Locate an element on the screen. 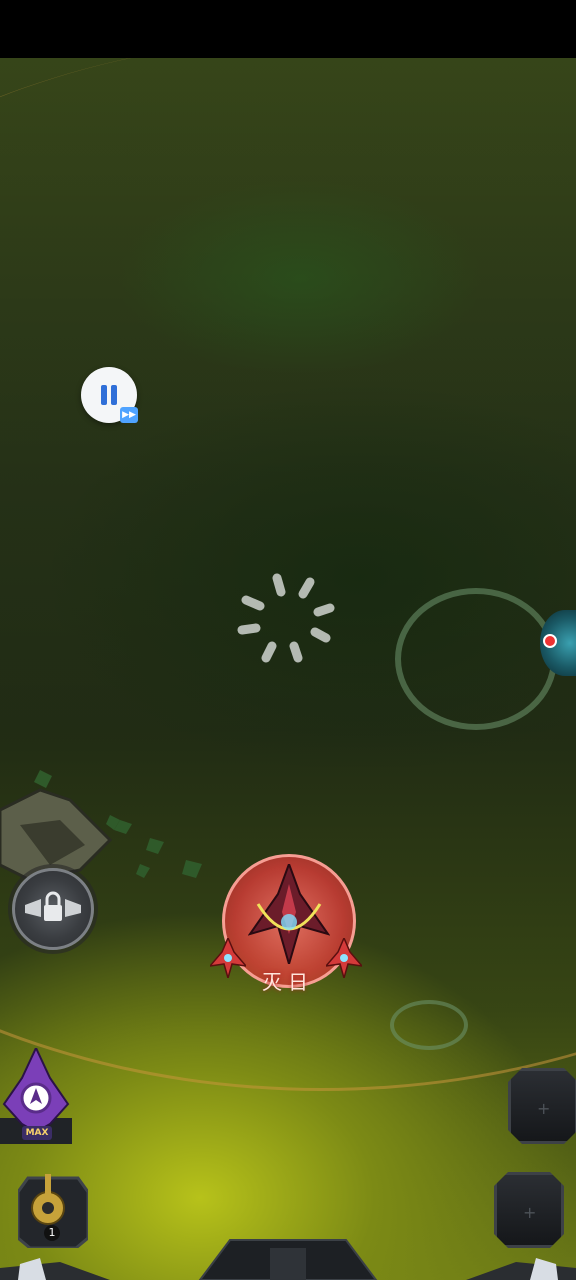 The image size is (576, 1280). player-ship: 灭日 is located at coordinates (288, 925).